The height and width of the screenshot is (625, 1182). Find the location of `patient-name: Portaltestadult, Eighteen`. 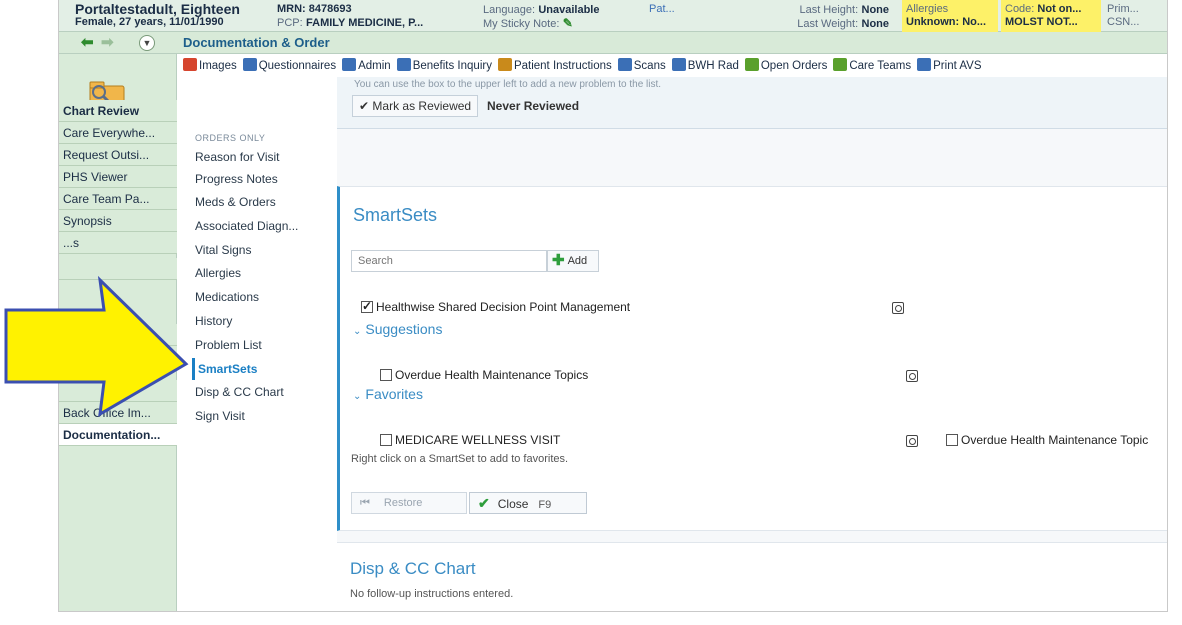

patient-name: Portaltestadult, Eighteen is located at coordinates (157, 9).